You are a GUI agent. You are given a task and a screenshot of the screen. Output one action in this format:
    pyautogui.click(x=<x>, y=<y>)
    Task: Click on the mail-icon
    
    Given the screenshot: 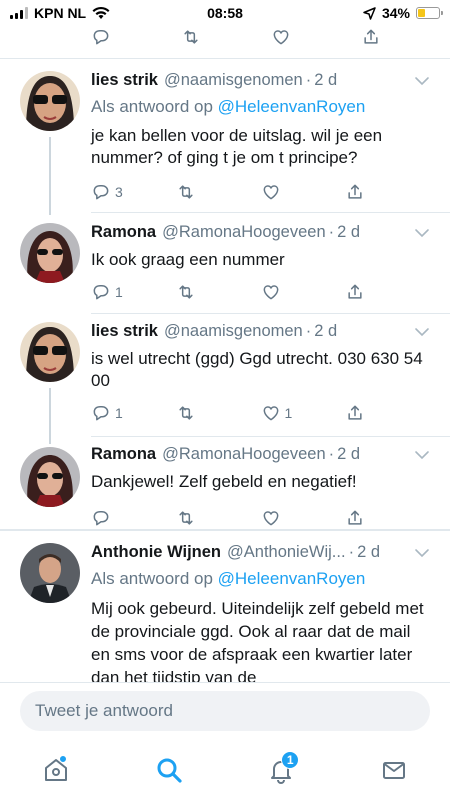 What is the action you would take?
    pyautogui.click(x=393, y=770)
    